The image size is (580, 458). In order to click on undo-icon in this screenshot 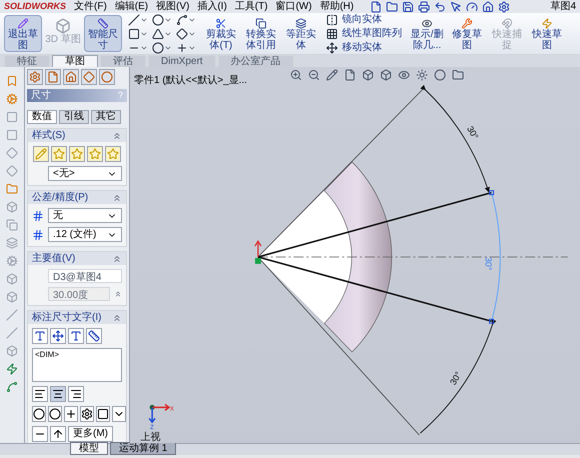, I will do `click(440, 6)`.